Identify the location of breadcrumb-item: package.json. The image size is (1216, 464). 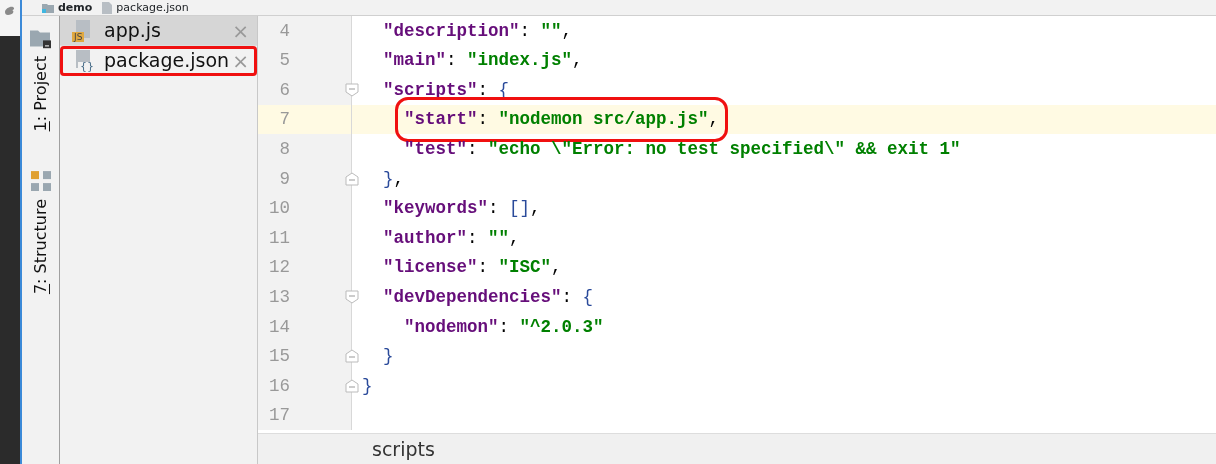
(145, 7).